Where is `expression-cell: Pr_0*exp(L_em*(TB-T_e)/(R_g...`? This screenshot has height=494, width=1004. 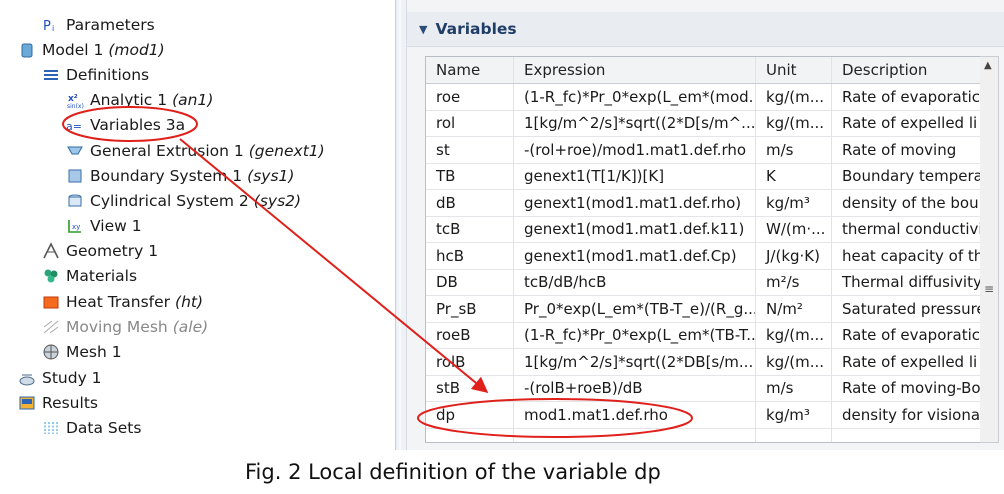
expression-cell: Pr_0*exp(L_em*(TB-T_e)/(R_g... is located at coordinates (635, 309).